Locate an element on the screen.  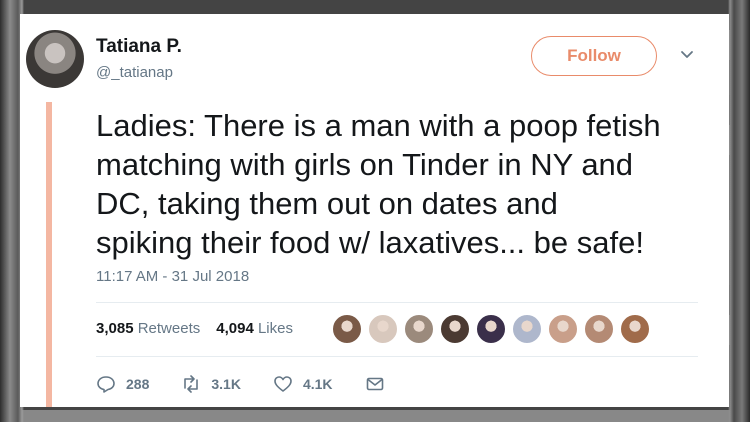
retweet-count: 3.1K is located at coordinates (226, 384).